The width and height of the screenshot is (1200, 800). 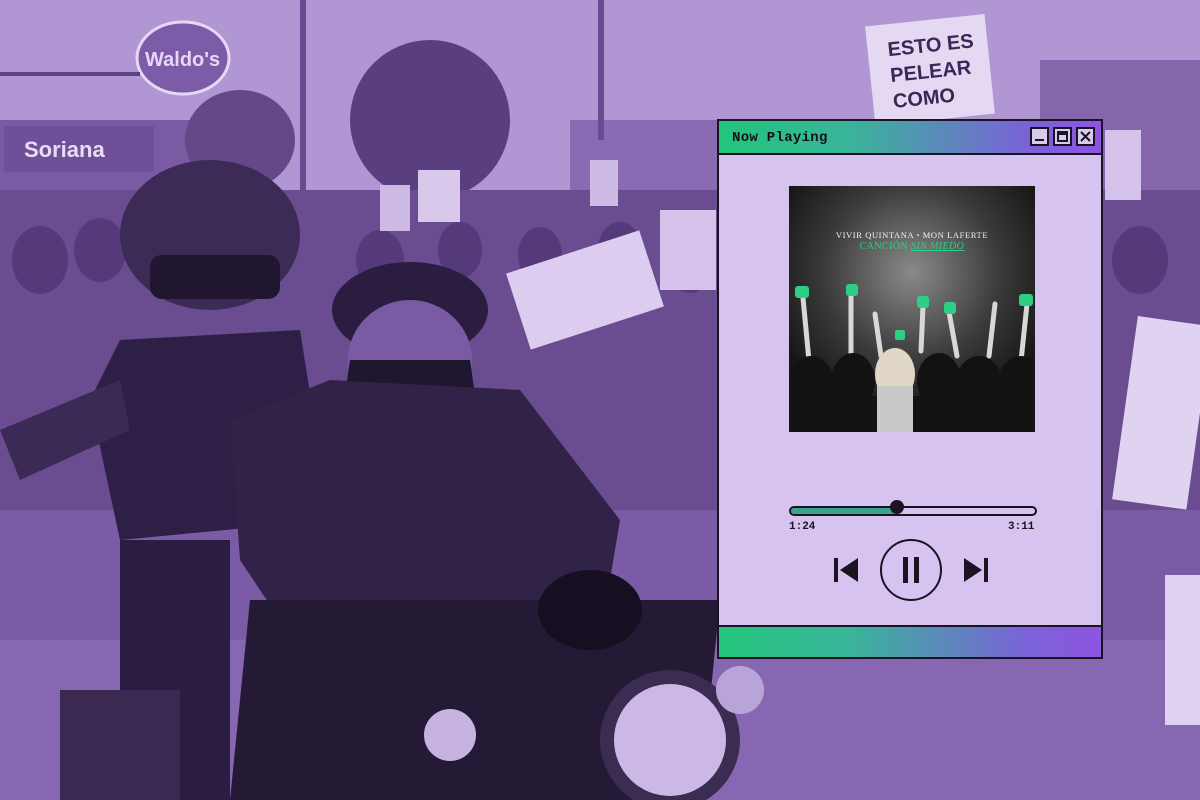 I want to click on skip-next-icon, so click(x=976, y=570).